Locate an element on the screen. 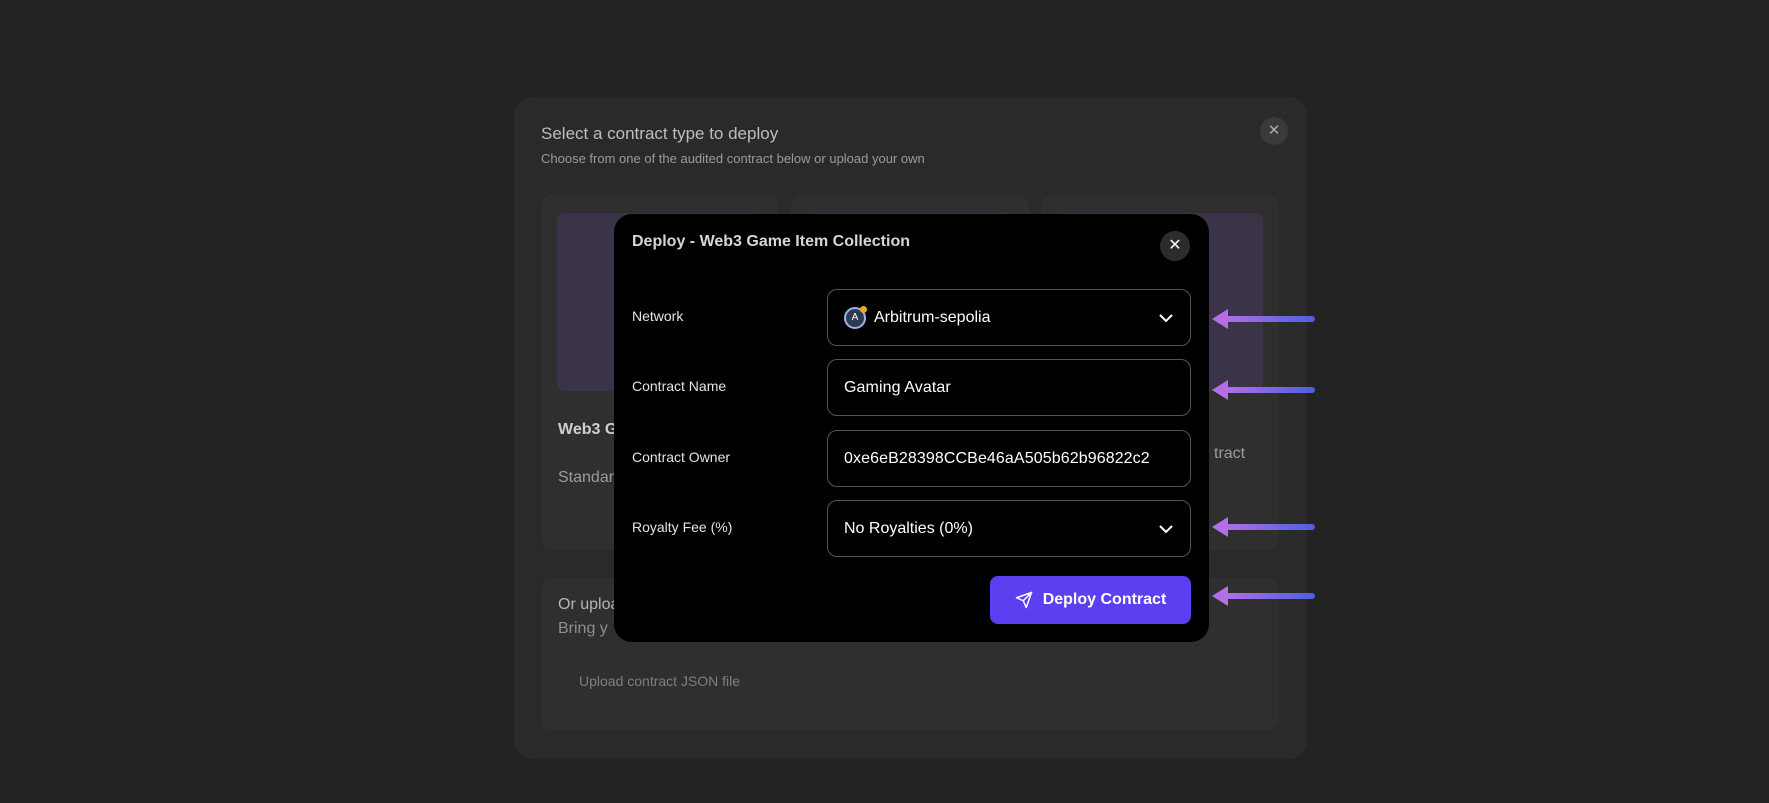 The width and height of the screenshot is (1769, 803). contract-name-input is located at coordinates (1009, 387).